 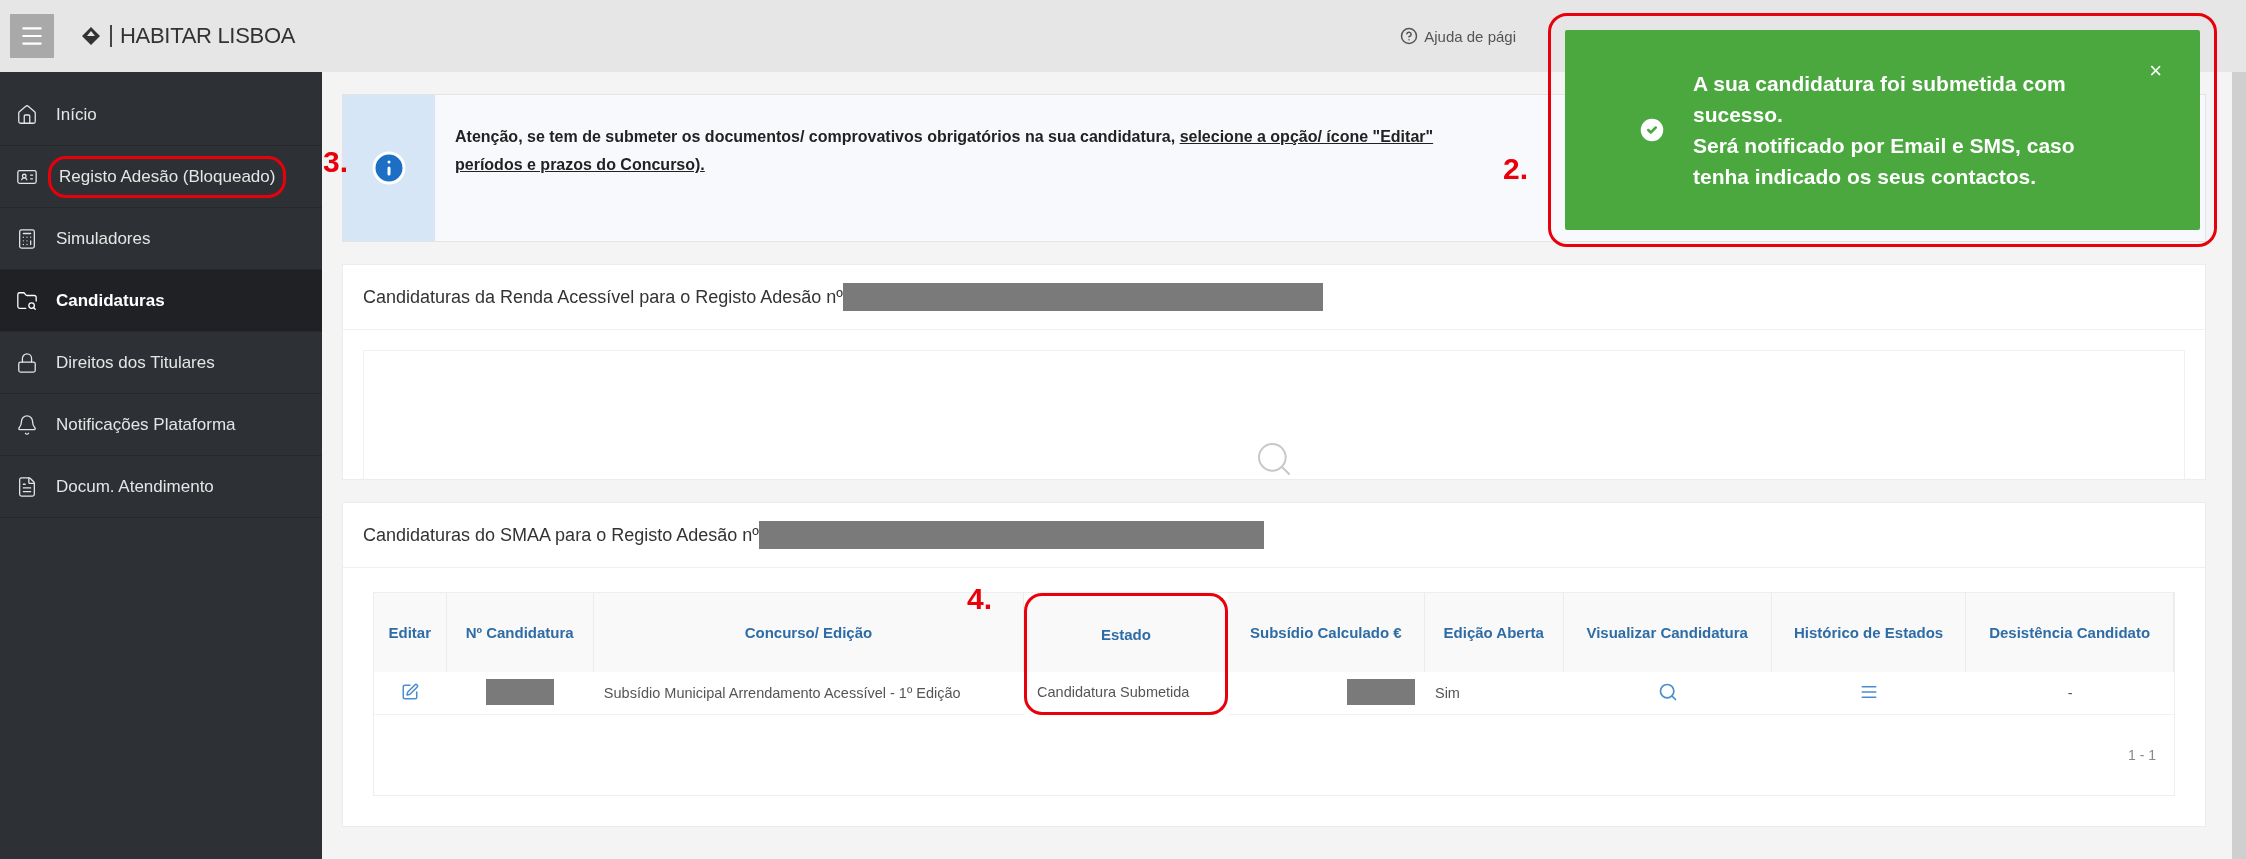 I want to click on table-cell: Sim, so click(x=1447, y=693).